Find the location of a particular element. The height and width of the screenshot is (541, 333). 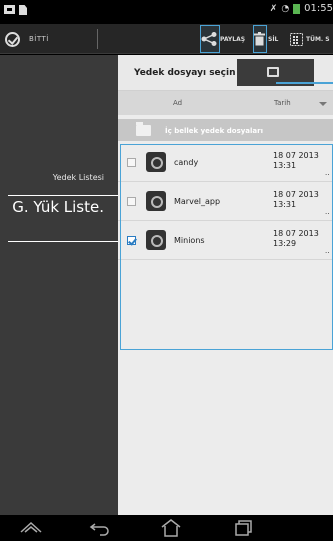

navigation-bar is located at coordinates (166, 528).